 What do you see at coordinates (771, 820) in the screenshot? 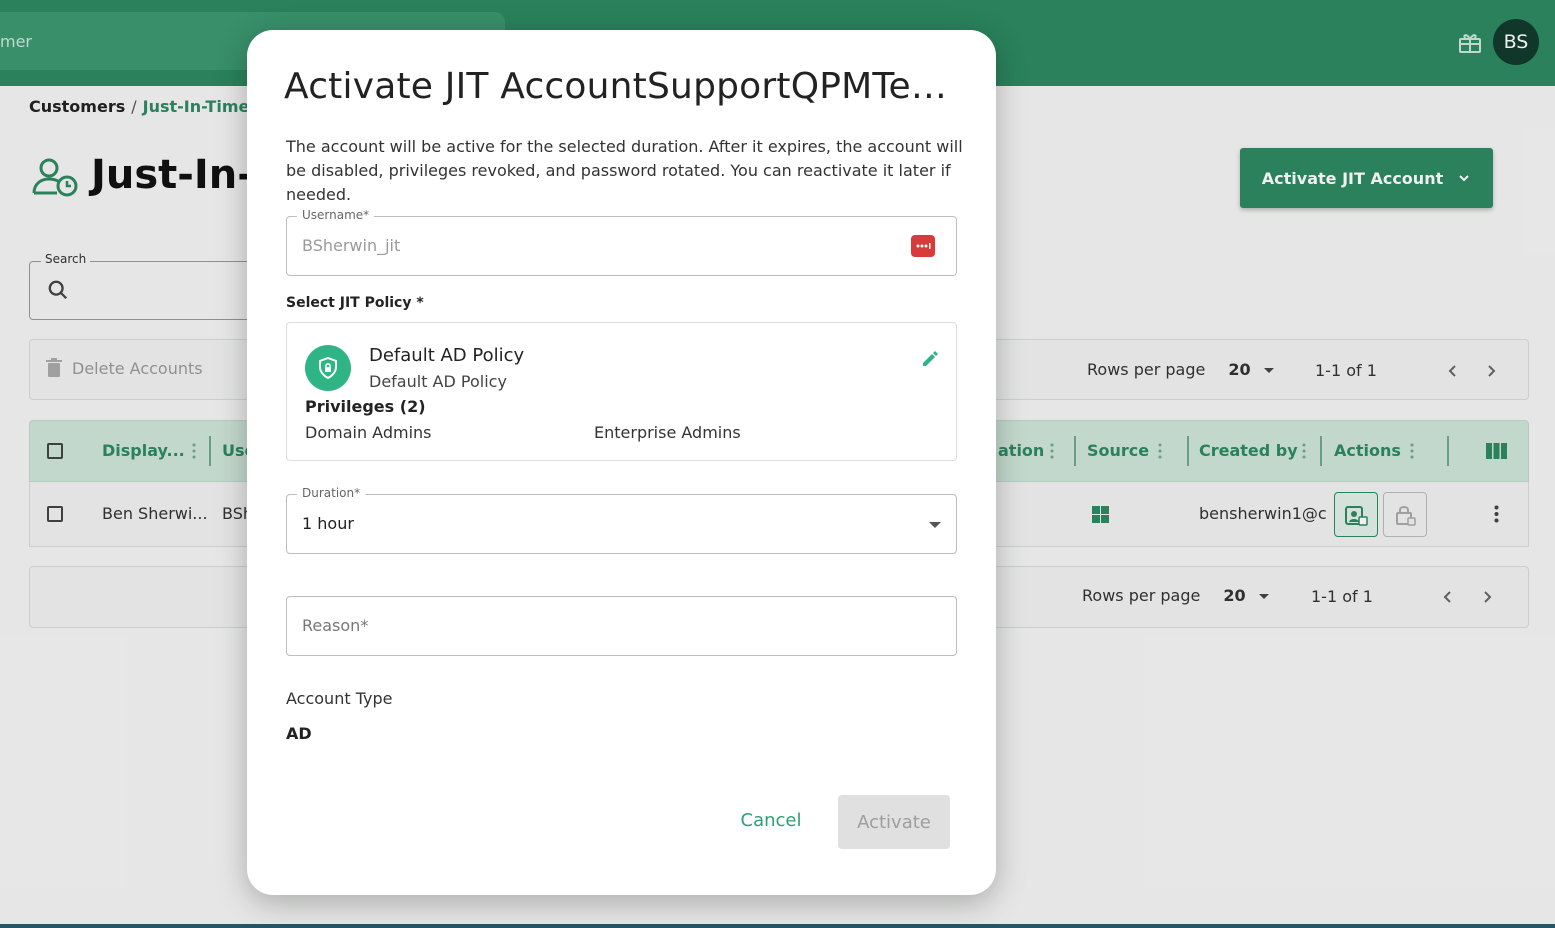
I see `cancel-button: Cancel` at bounding box center [771, 820].